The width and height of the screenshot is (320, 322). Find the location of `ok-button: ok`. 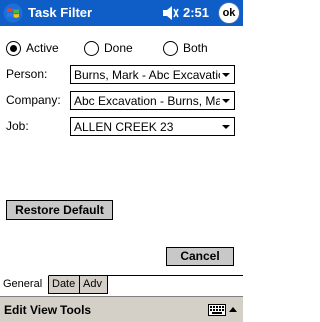

ok-button: ok is located at coordinates (229, 13).